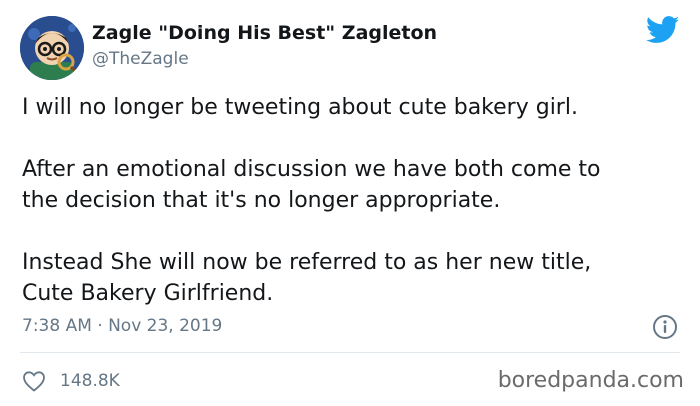 The image size is (700, 406). Describe the element at coordinates (34, 381) in the screenshot. I see `heart-icon` at that location.